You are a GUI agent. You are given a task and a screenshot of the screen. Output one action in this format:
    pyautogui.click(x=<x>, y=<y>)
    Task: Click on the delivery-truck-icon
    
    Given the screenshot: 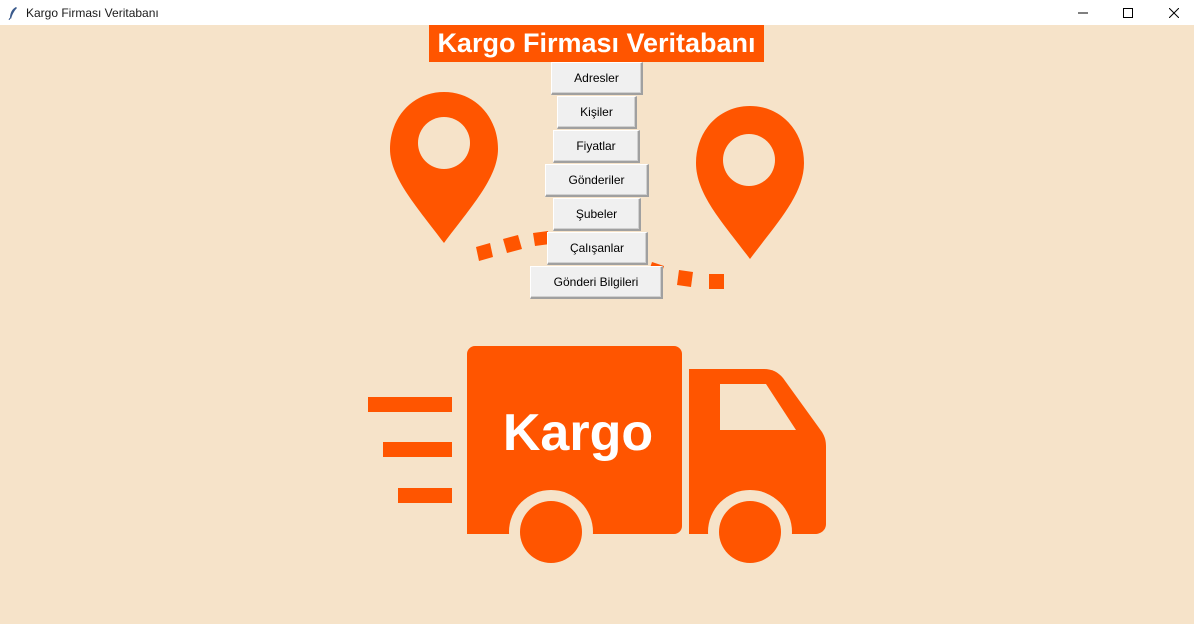 What is the action you would take?
    pyautogui.click(x=646, y=460)
    